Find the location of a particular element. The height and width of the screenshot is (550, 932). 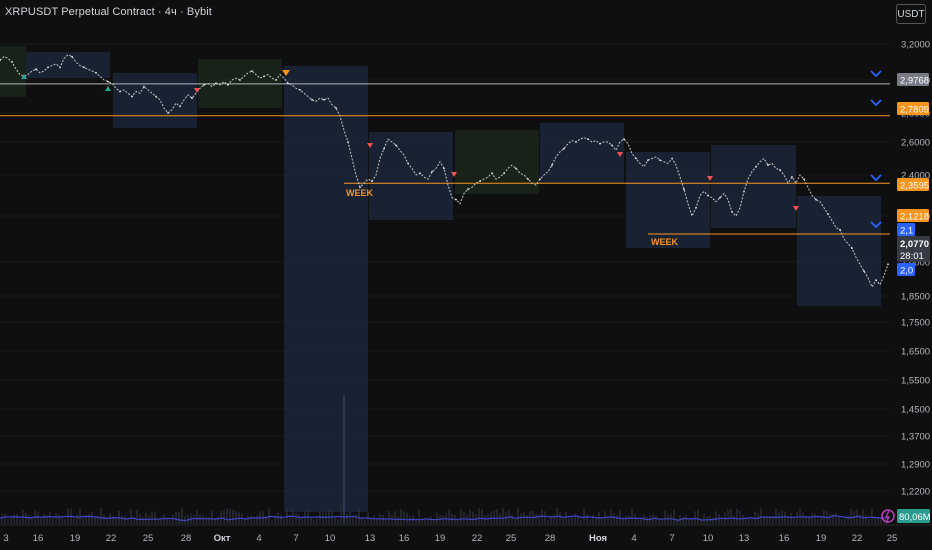

price-tag-label: 2,3595 is located at coordinates (914, 186).